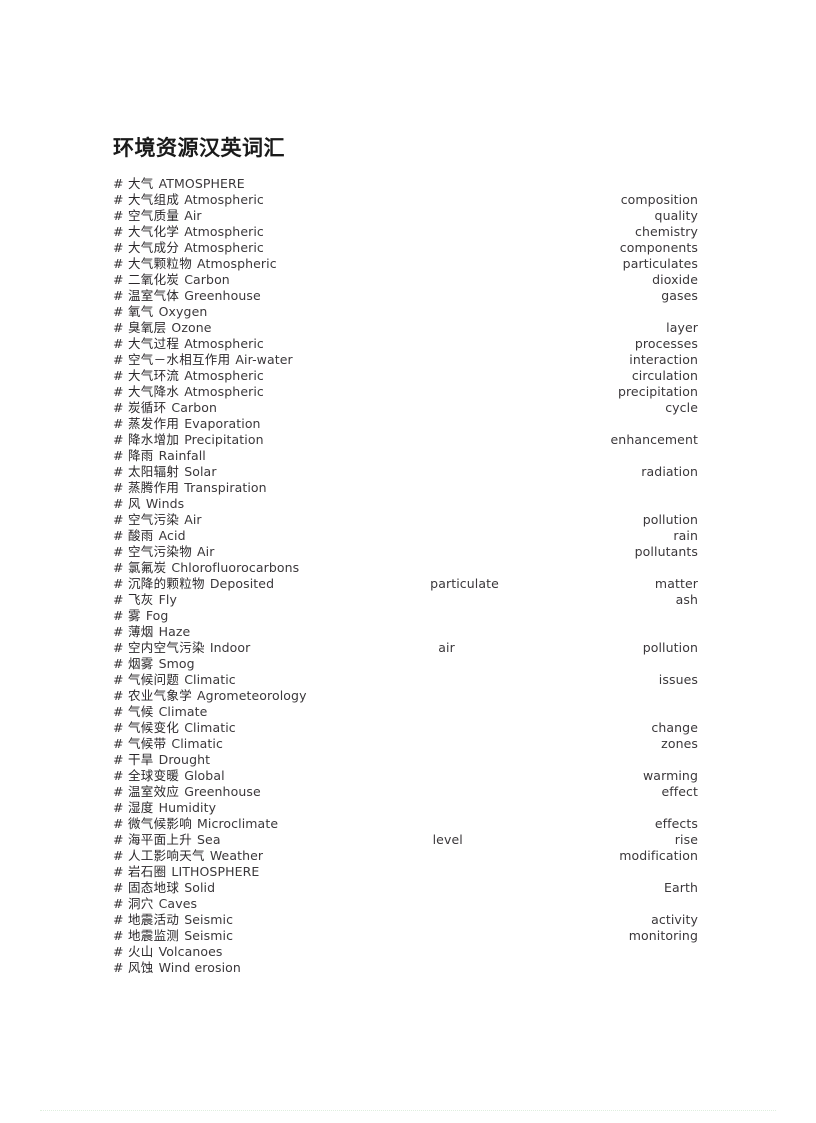 Image resolution: width=816 pixels, height=1123 pixels. I want to click on entry-chinese-term: 酸雨, so click(141, 535).